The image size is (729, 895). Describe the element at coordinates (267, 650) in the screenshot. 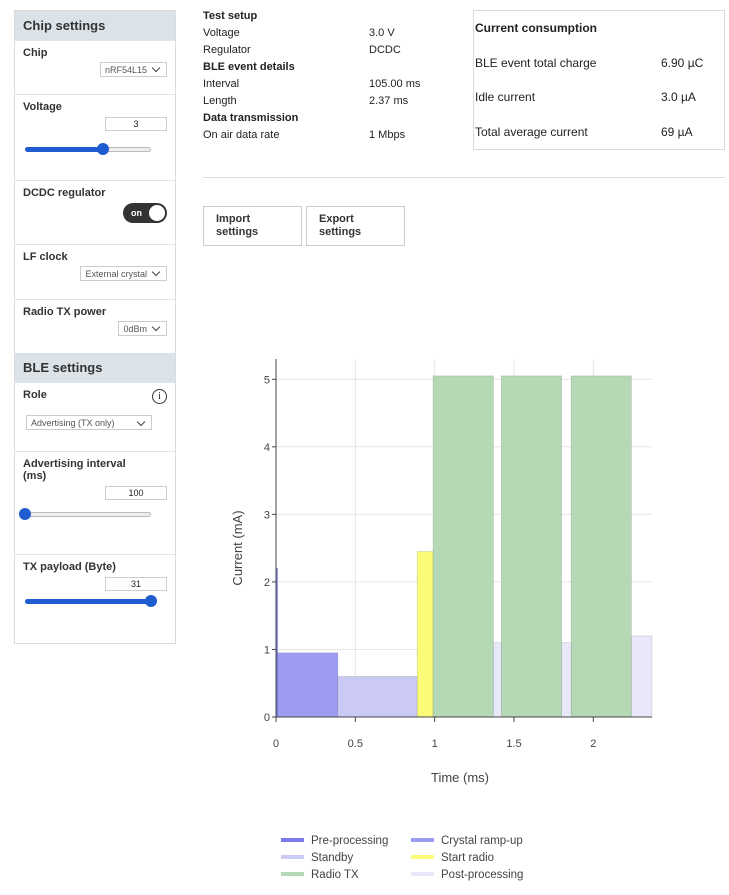

I see `y-tick-label: 1` at that location.